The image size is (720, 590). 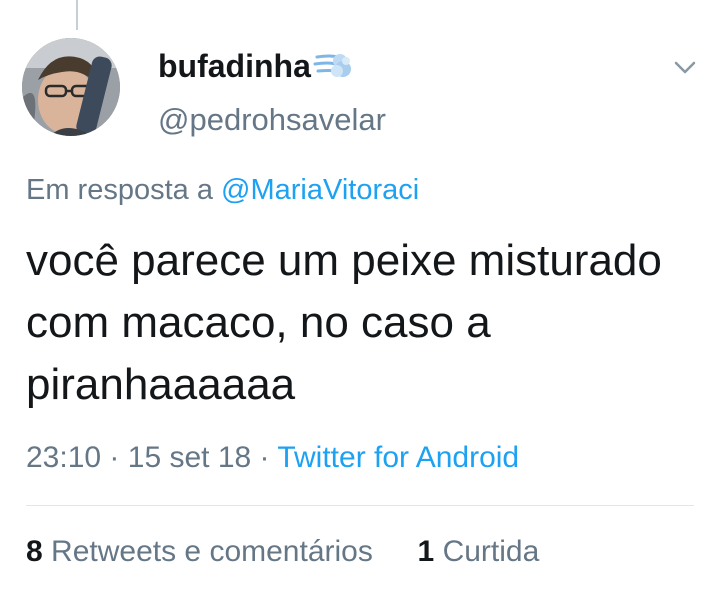 What do you see at coordinates (119, 190) in the screenshot?
I see `reply-prefix: Em resposta a` at bounding box center [119, 190].